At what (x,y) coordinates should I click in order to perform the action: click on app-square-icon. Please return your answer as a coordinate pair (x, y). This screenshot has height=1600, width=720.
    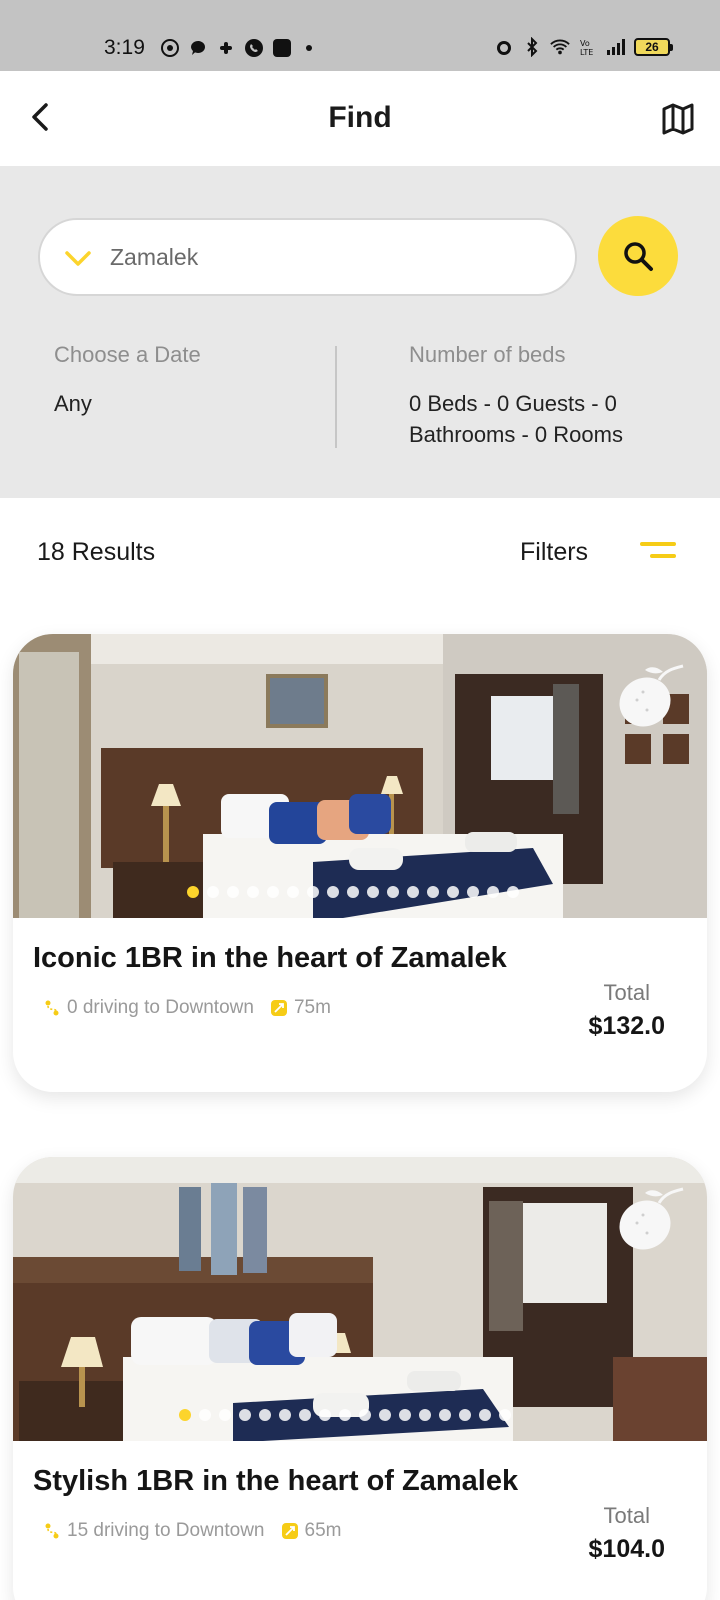
    Looking at the image, I should click on (282, 48).